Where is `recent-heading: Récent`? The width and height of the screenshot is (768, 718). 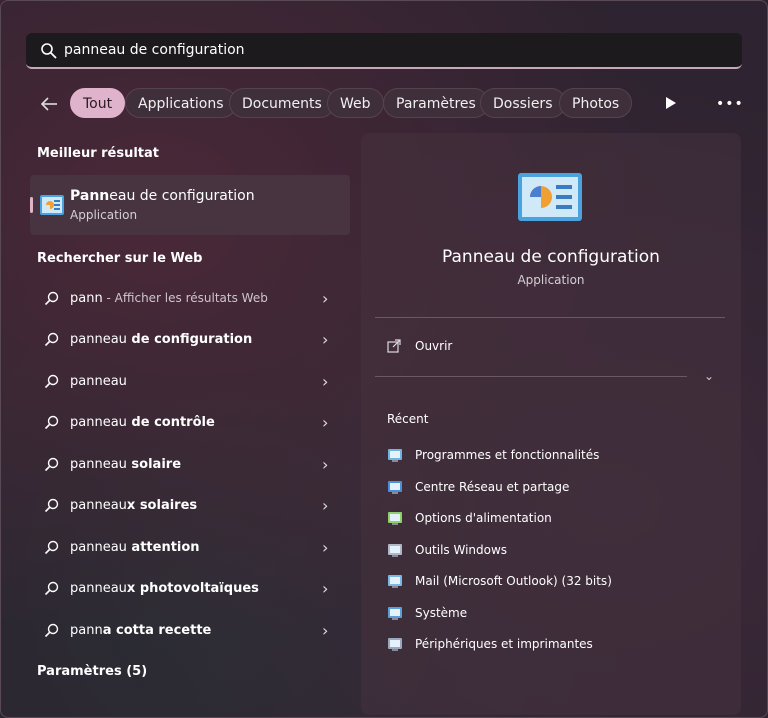
recent-heading: Récent is located at coordinates (408, 419).